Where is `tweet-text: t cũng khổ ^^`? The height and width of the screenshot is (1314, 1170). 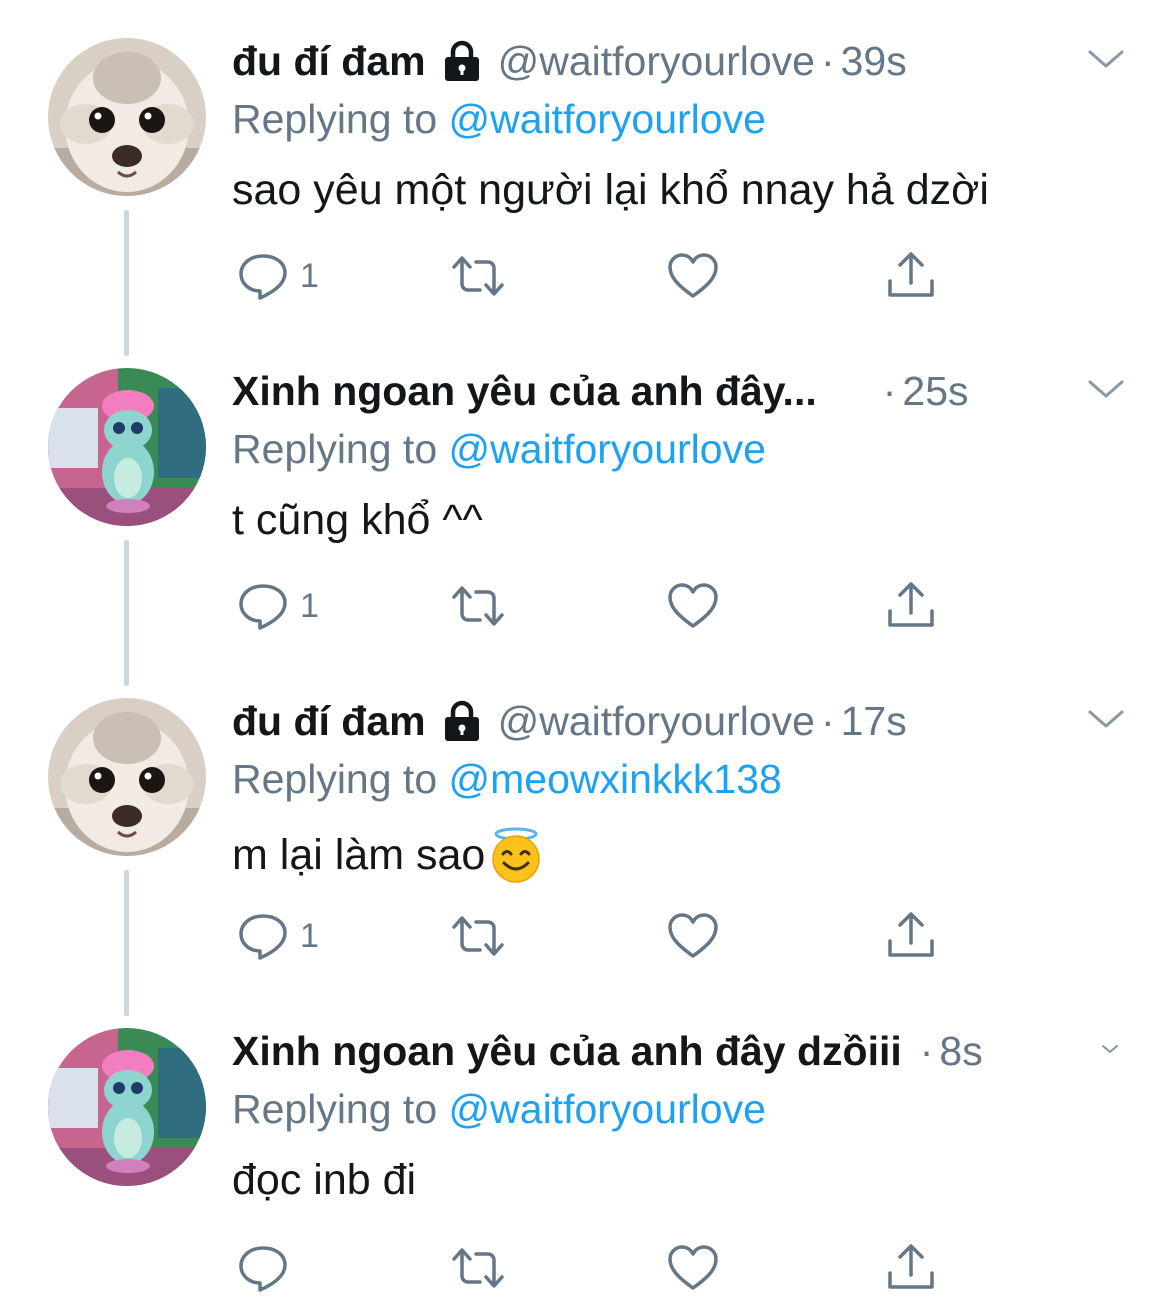
tweet-text: t cũng khổ ^^ is located at coordinates (357, 520).